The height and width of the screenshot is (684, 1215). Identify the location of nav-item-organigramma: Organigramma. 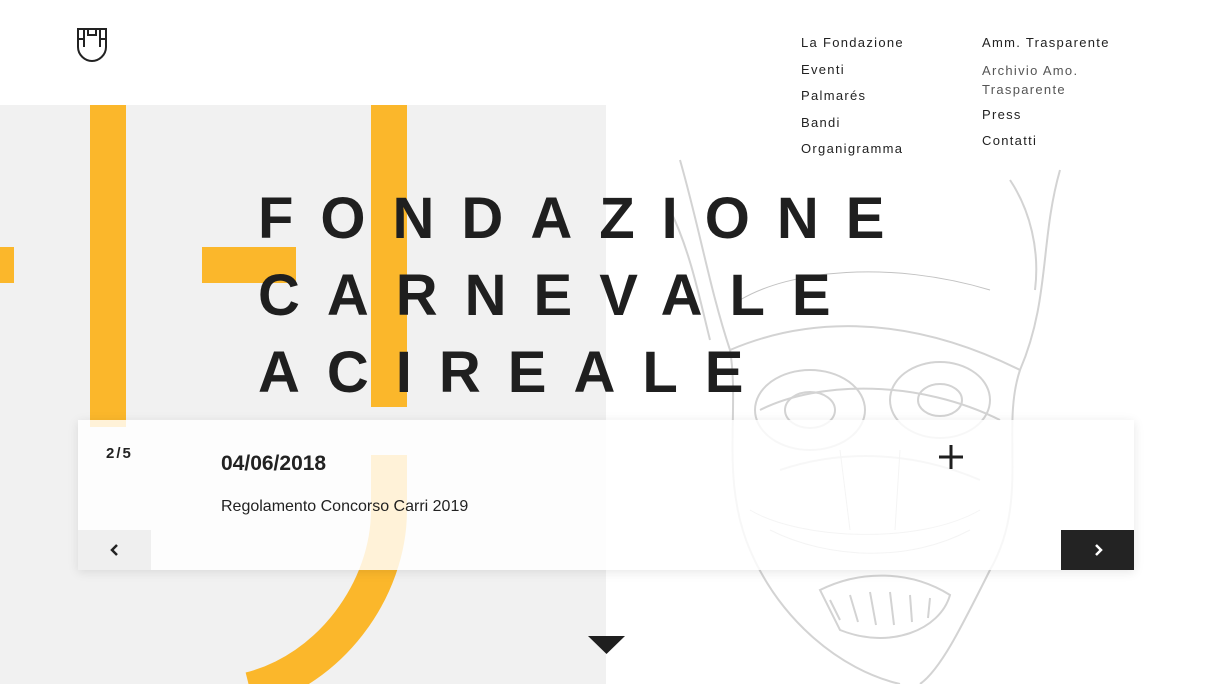
(852, 149).